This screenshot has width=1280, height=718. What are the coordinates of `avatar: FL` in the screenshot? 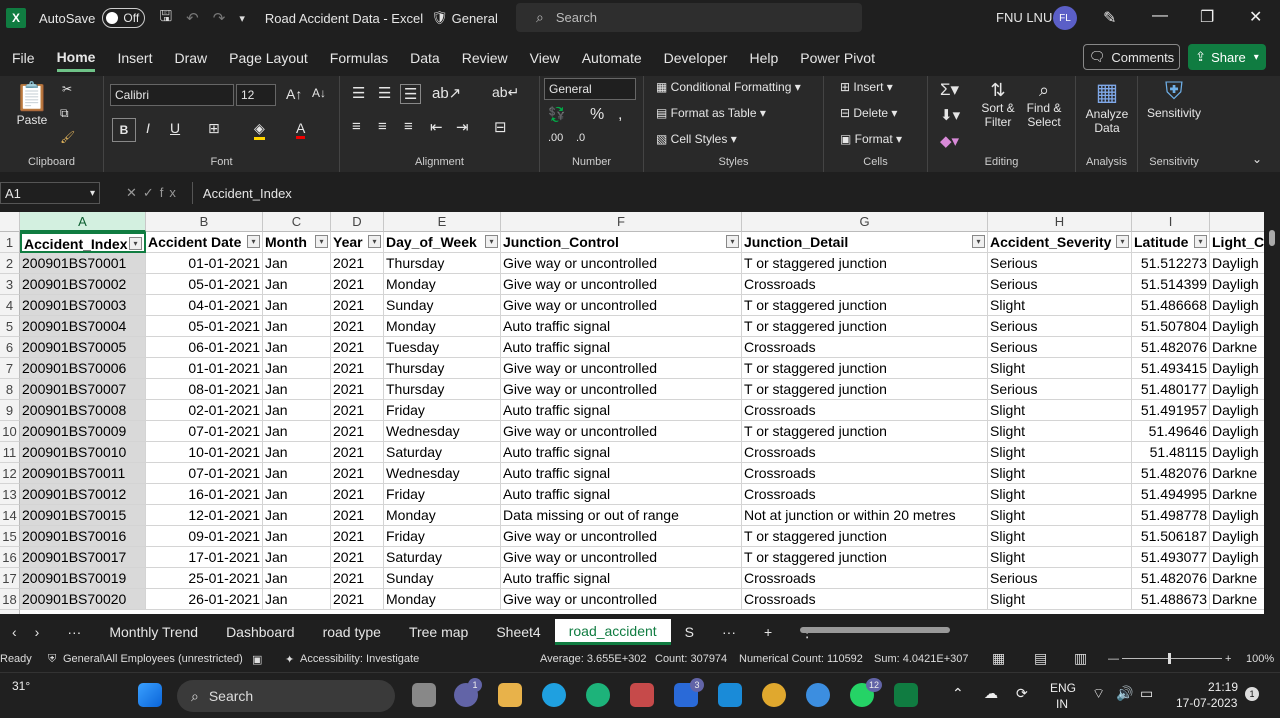 It's located at (1065, 18).